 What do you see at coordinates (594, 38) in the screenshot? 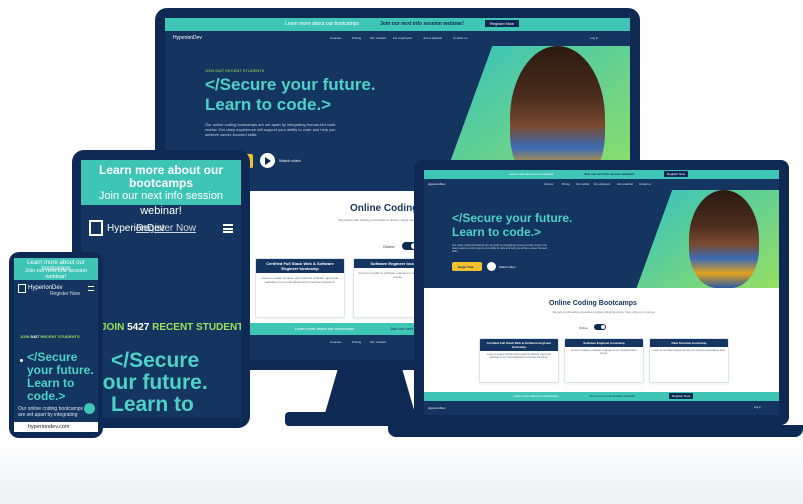
I see `monitor-login: Log in` at bounding box center [594, 38].